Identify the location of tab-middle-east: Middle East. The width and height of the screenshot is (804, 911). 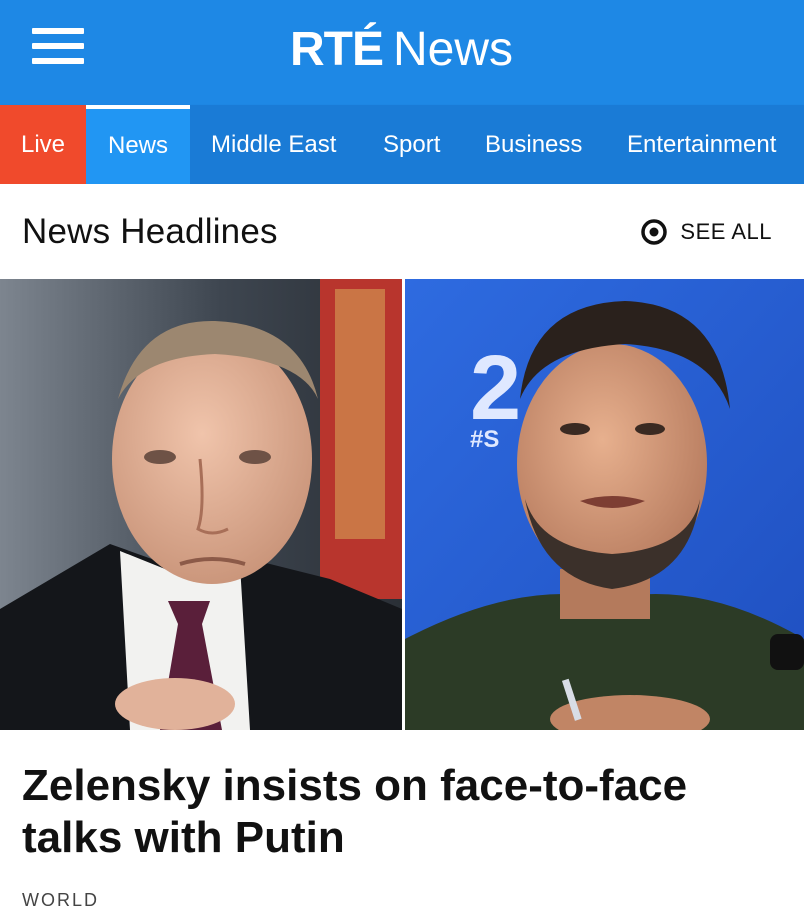
(273, 144).